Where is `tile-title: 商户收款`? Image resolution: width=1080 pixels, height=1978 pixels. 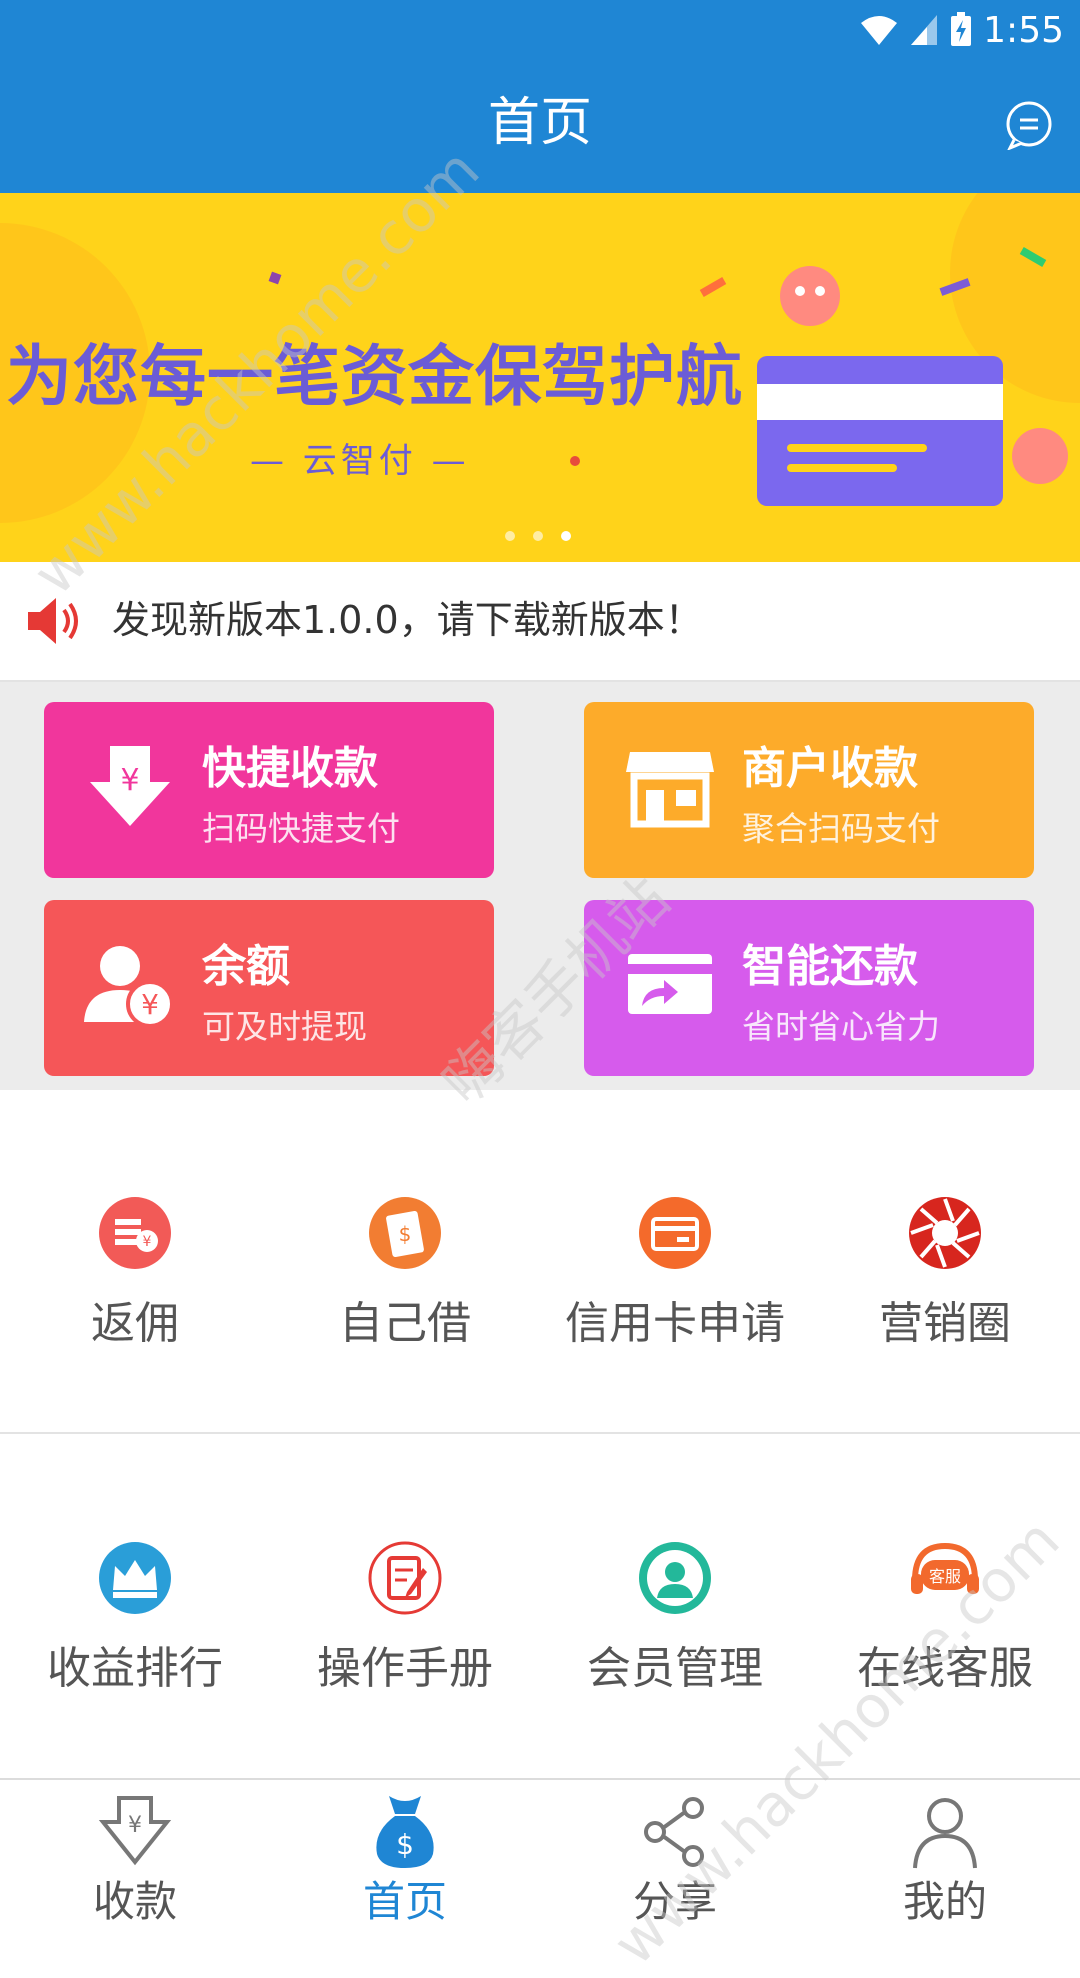 tile-title: 商户收款 is located at coordinates (830, 768).